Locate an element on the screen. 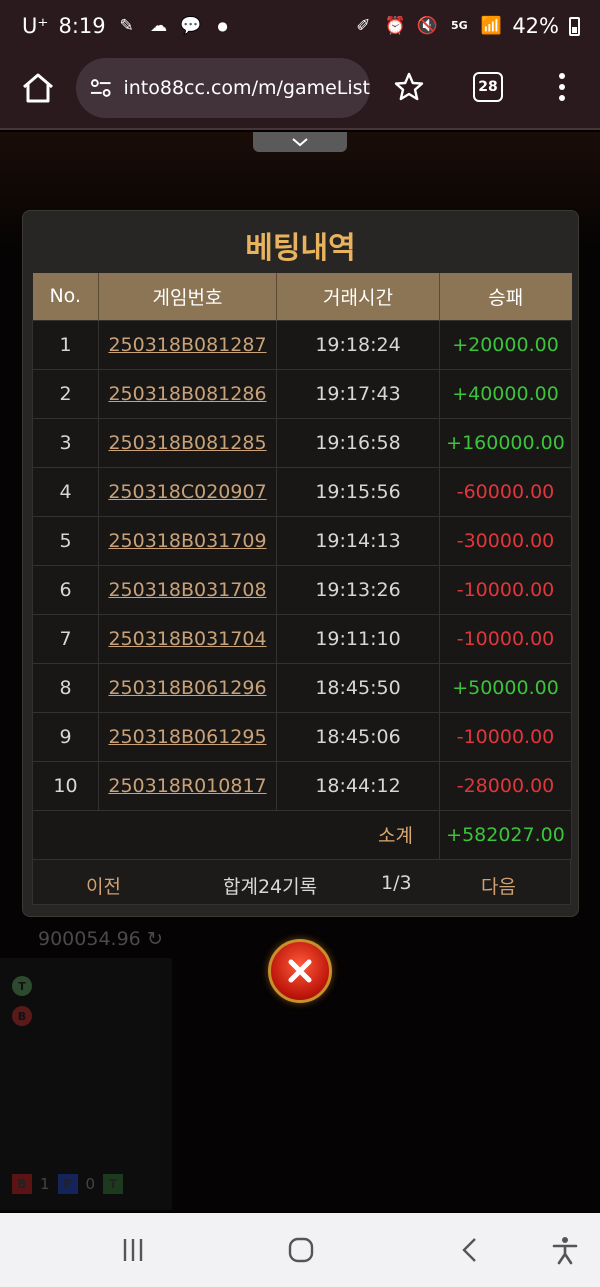 Image resolution: width=600 pixels, height=1287 pixels. status-bar: U⁺ 8:19 ✎ ☁ 💬 ● ✐ ⏰ 🔇 5G 📶 42% is located at coordinates (300, 28).